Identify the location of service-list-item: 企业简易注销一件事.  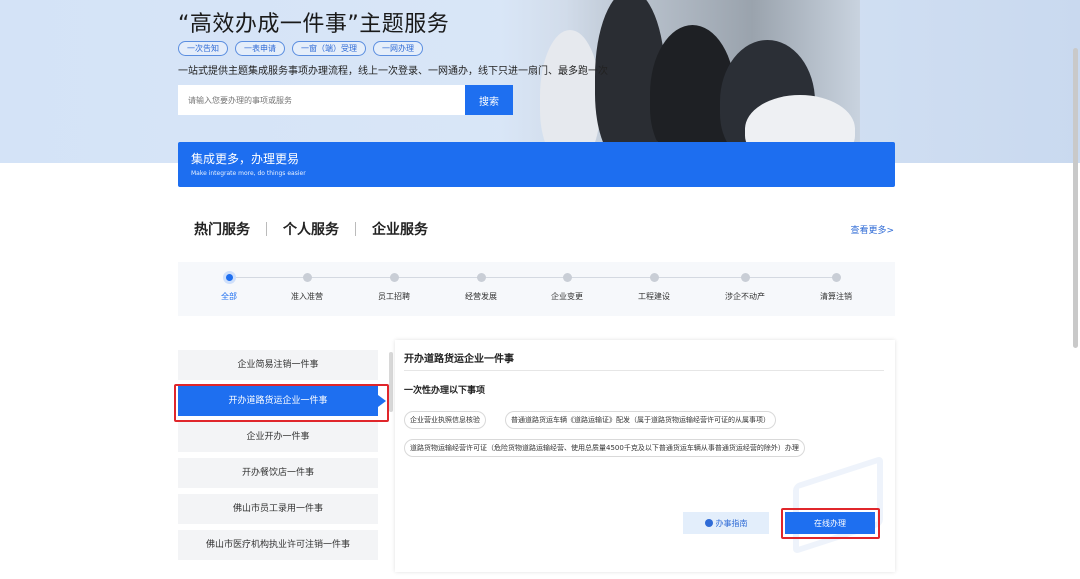
(278, 365).